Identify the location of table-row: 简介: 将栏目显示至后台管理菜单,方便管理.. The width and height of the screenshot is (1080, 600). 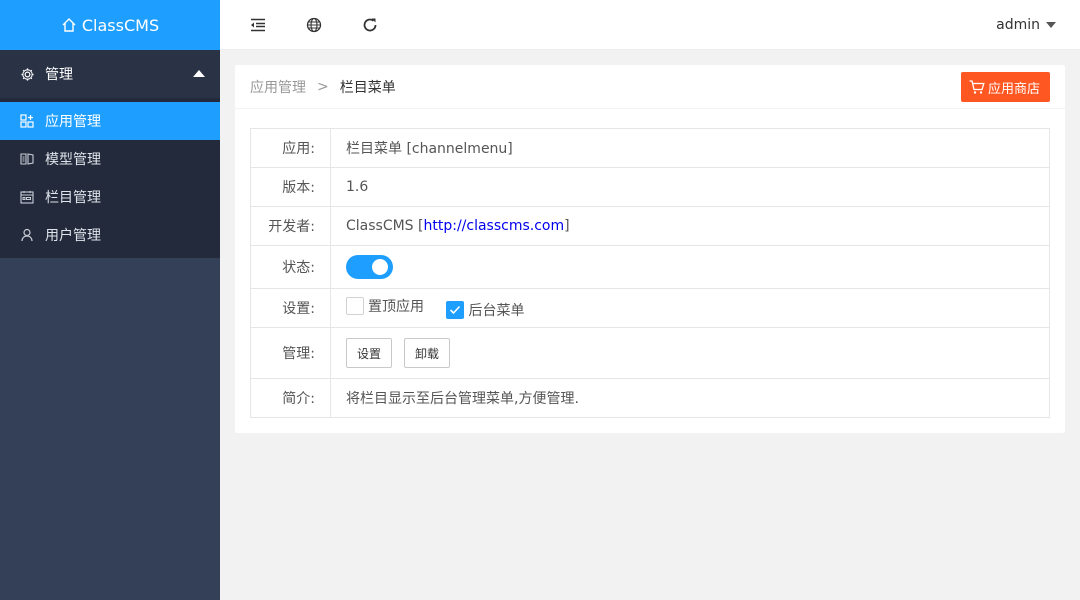
(650, 398).